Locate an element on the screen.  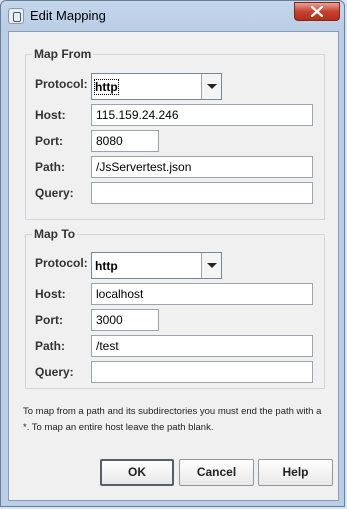
to-protocol-value: http is located at coordinates (106, 266).